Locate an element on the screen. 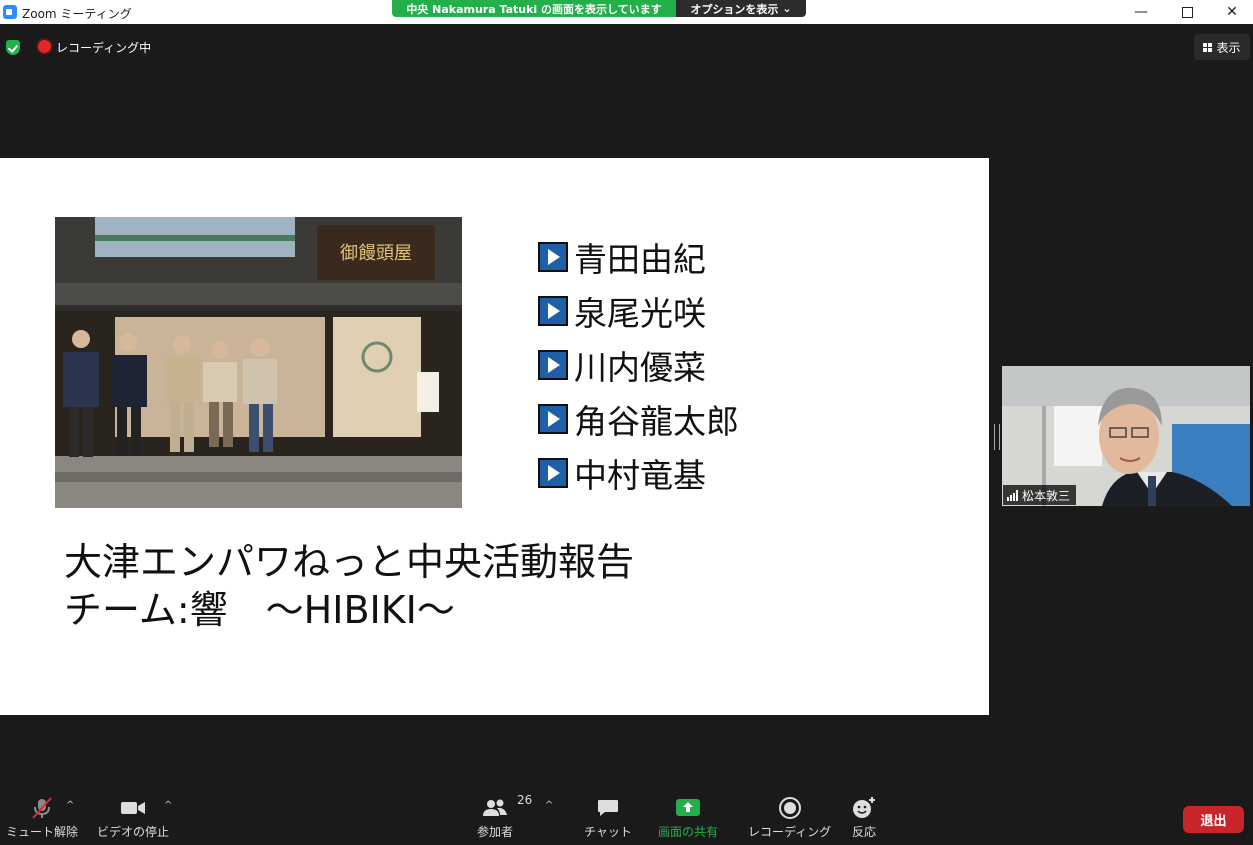  zoom-app-icon is located at coordinates (10, 12).